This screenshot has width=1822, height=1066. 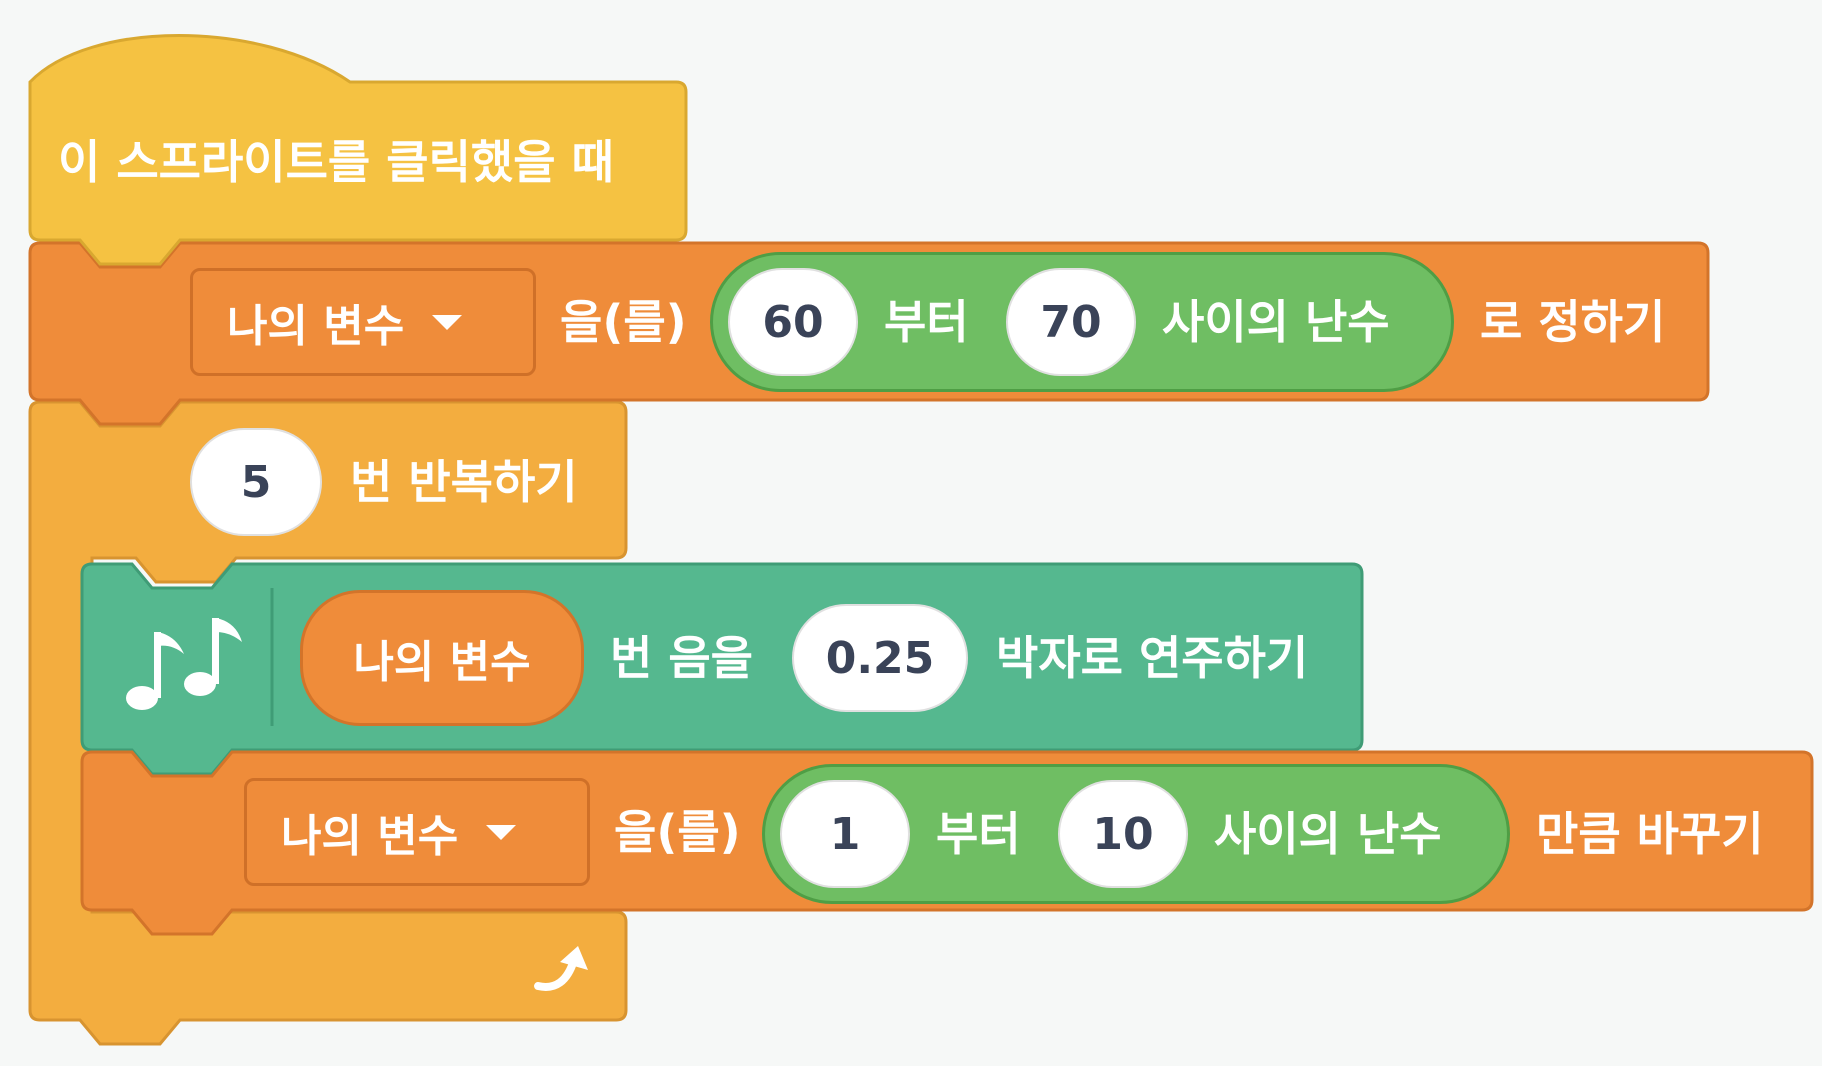 I want to click on music-note-icon, so click(x=184, y=664).